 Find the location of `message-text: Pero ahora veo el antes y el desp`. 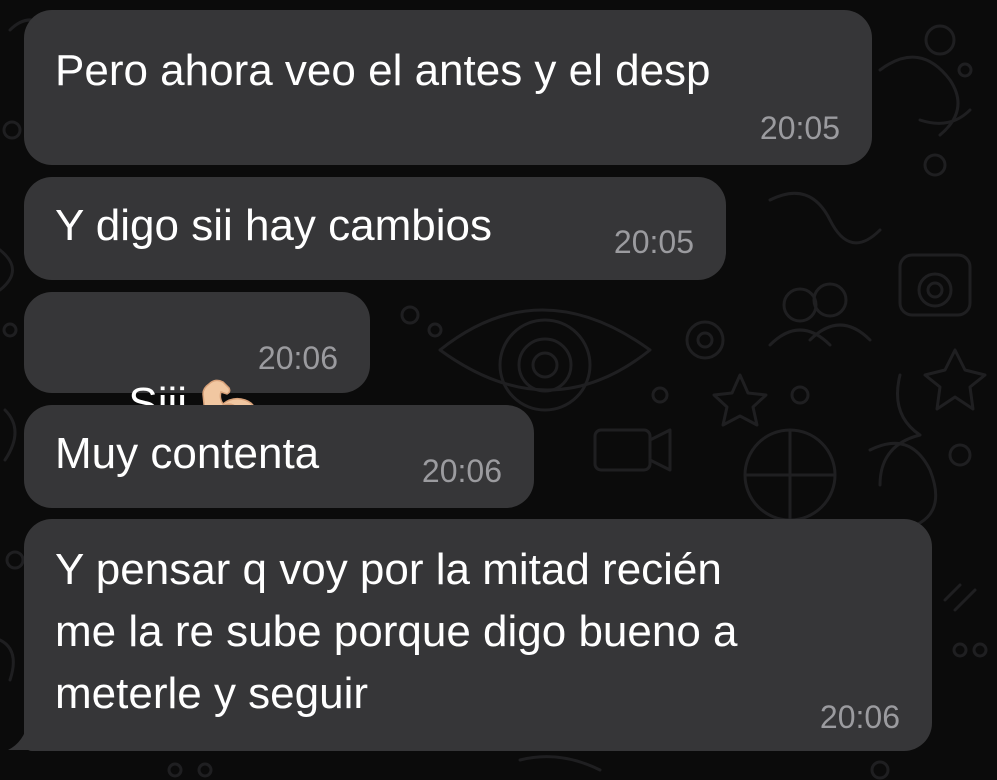

message-text: Pero ahora veo el antes y el desp is located at coordinates (383, 70).